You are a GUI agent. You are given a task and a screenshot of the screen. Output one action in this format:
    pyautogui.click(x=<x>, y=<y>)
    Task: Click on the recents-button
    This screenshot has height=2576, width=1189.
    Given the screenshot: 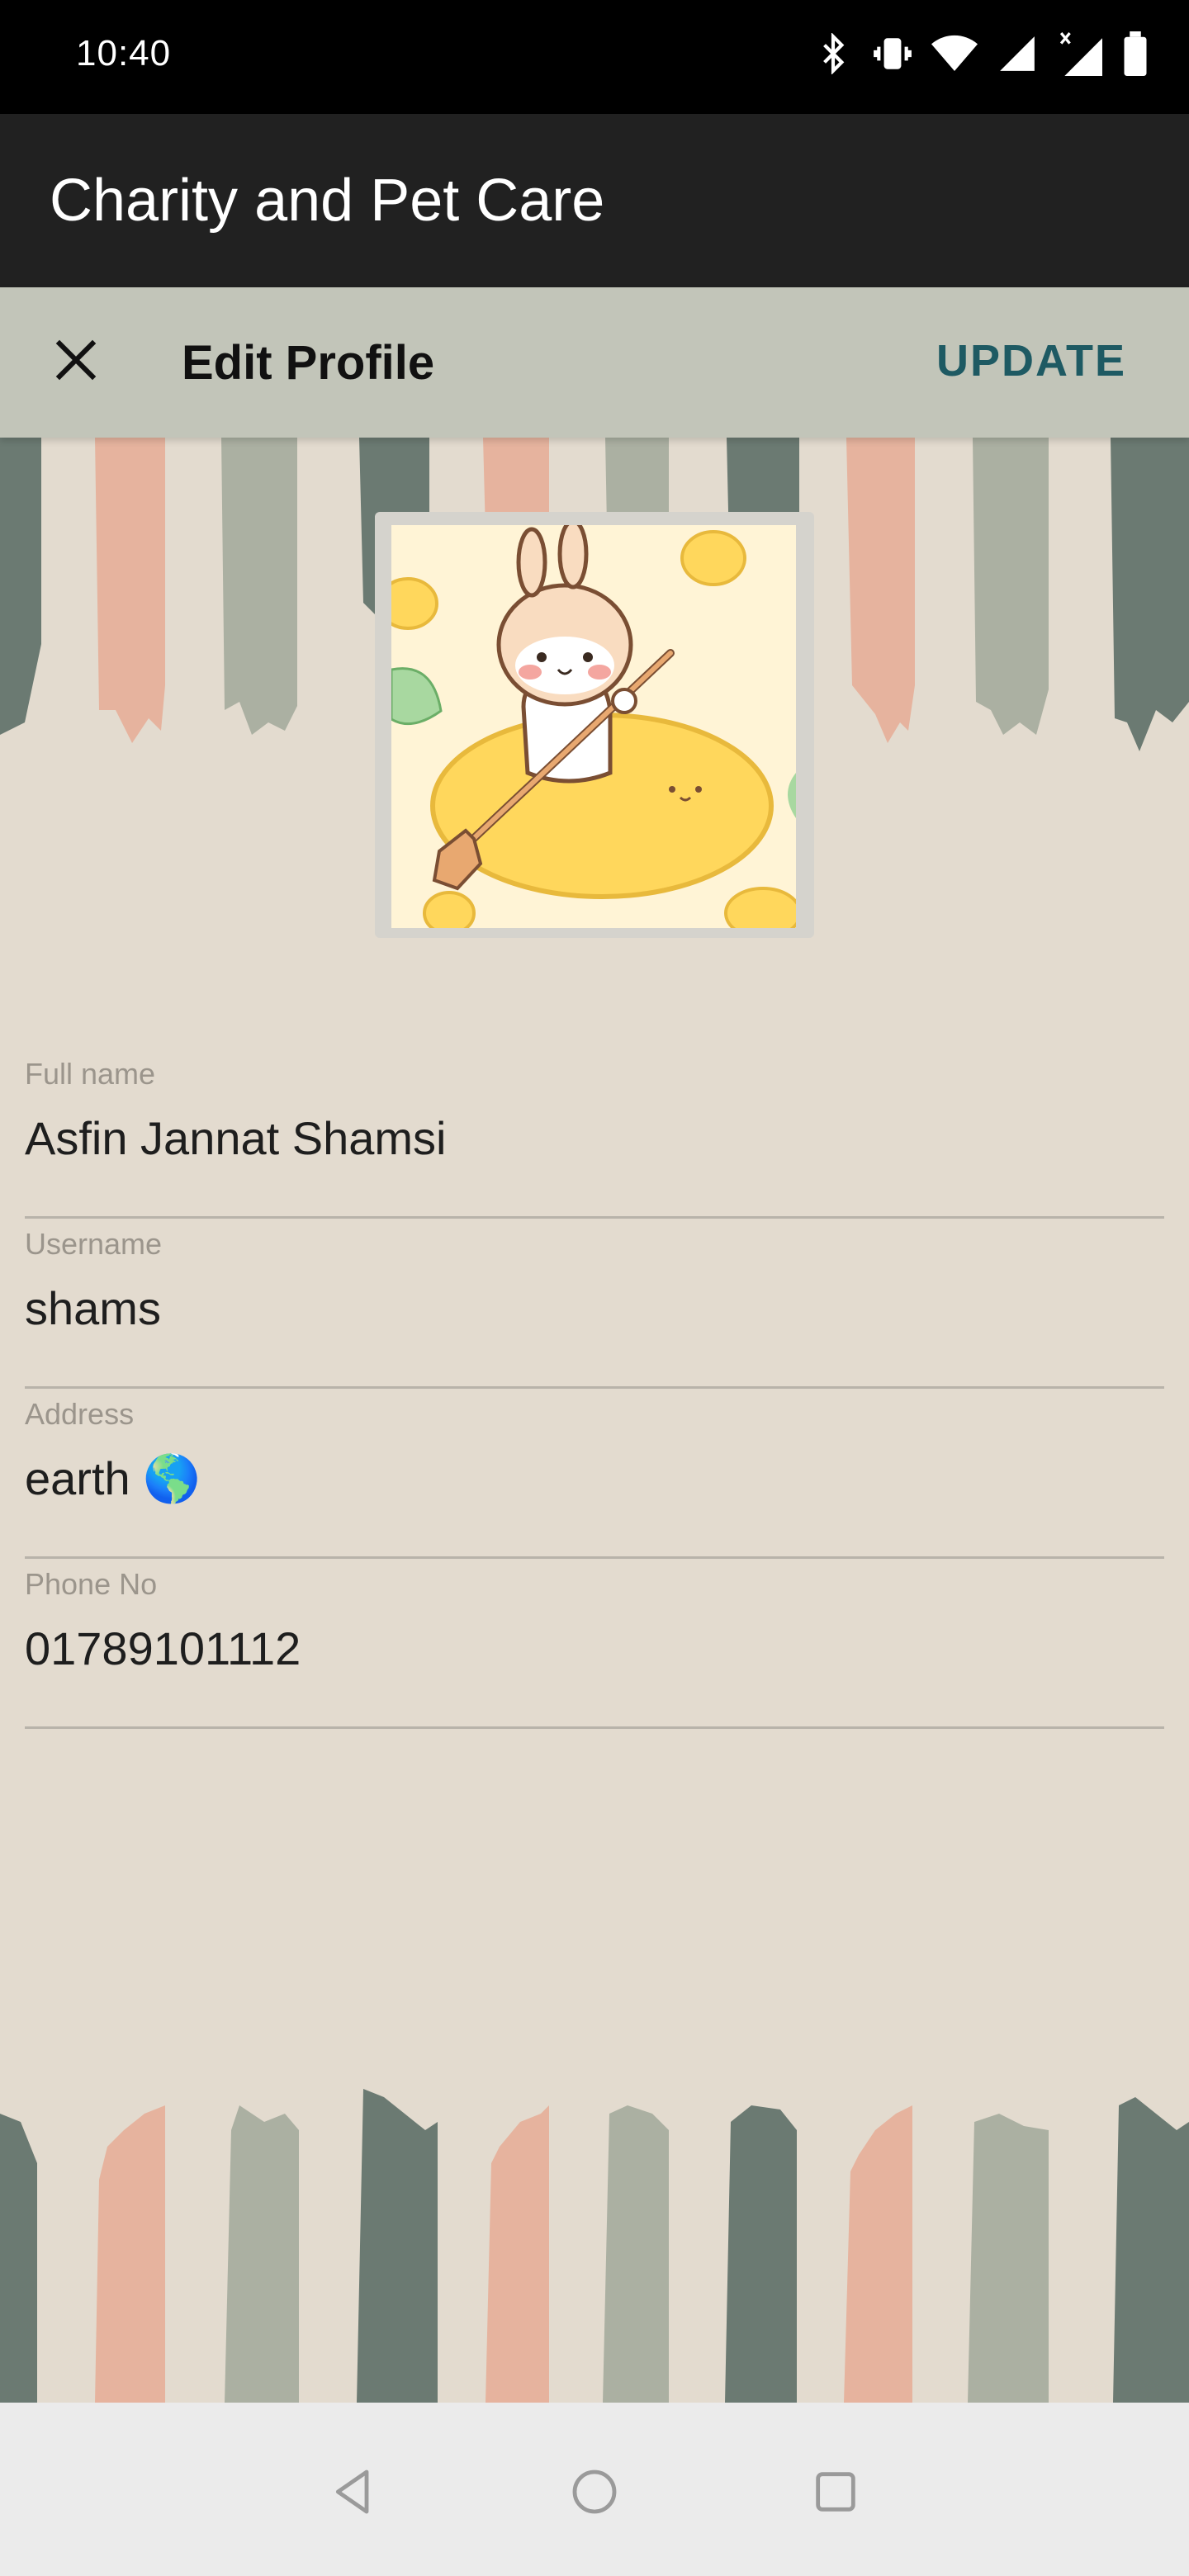 What is the action you would take?
    pyautogui.click(x=836, y=2493)
    